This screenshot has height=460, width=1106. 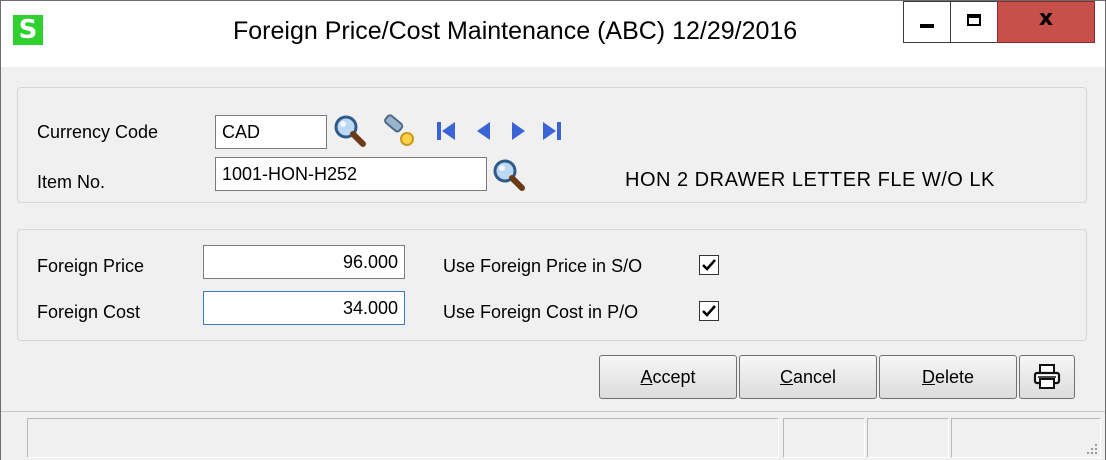 I want to click on accept-label-rest: ccept, so click(x=674, y=377).